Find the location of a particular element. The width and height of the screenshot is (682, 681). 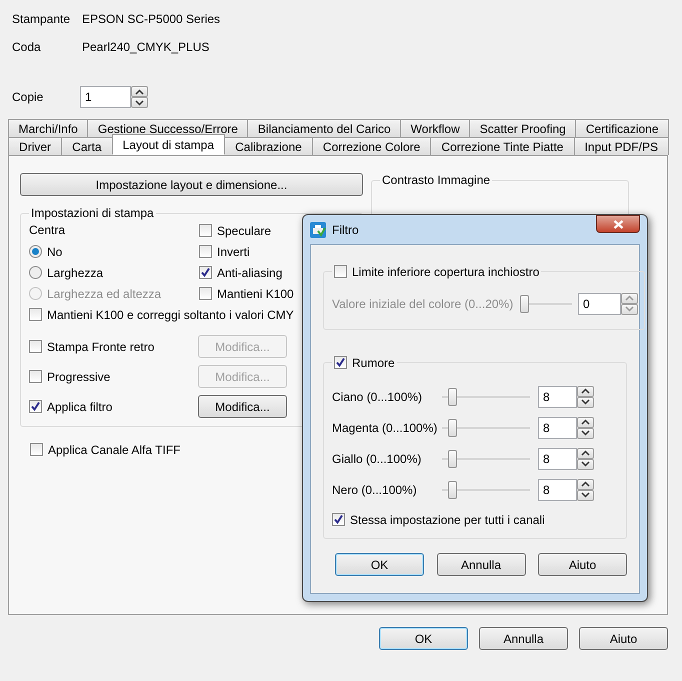

dialog-title: Filtro is located at coordinates (345, 229).